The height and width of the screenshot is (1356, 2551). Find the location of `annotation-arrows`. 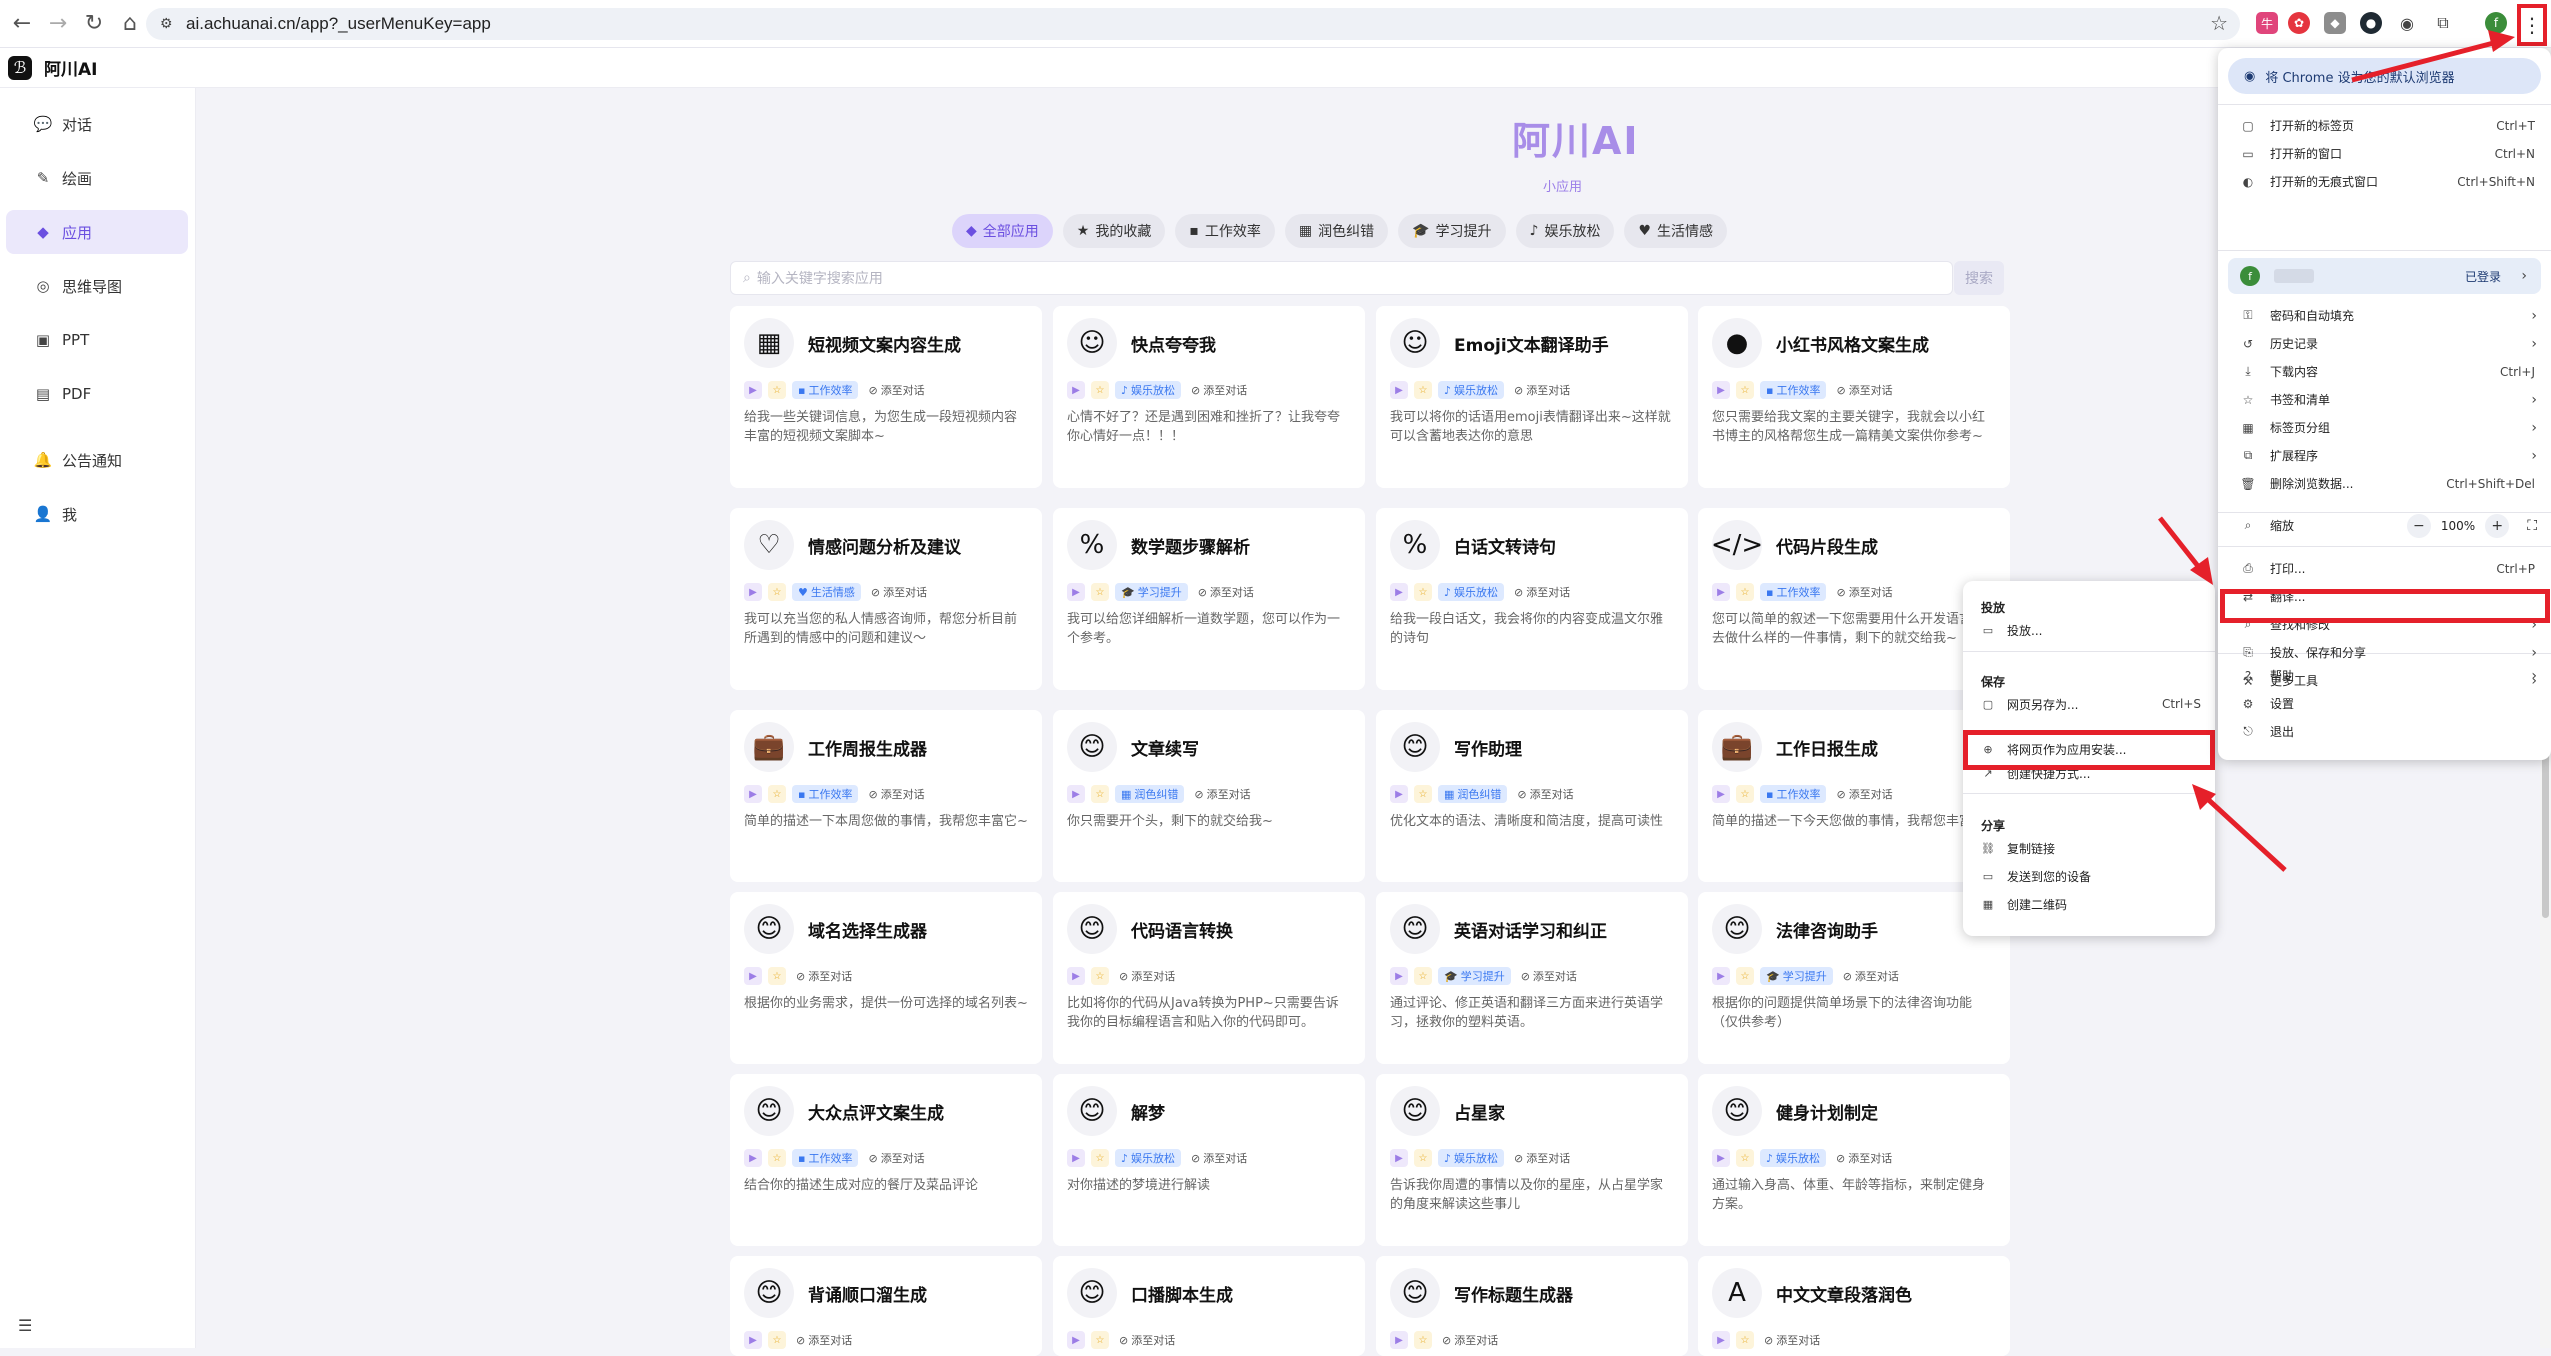

annotation-arrows is located at coordinates (2336, 451).